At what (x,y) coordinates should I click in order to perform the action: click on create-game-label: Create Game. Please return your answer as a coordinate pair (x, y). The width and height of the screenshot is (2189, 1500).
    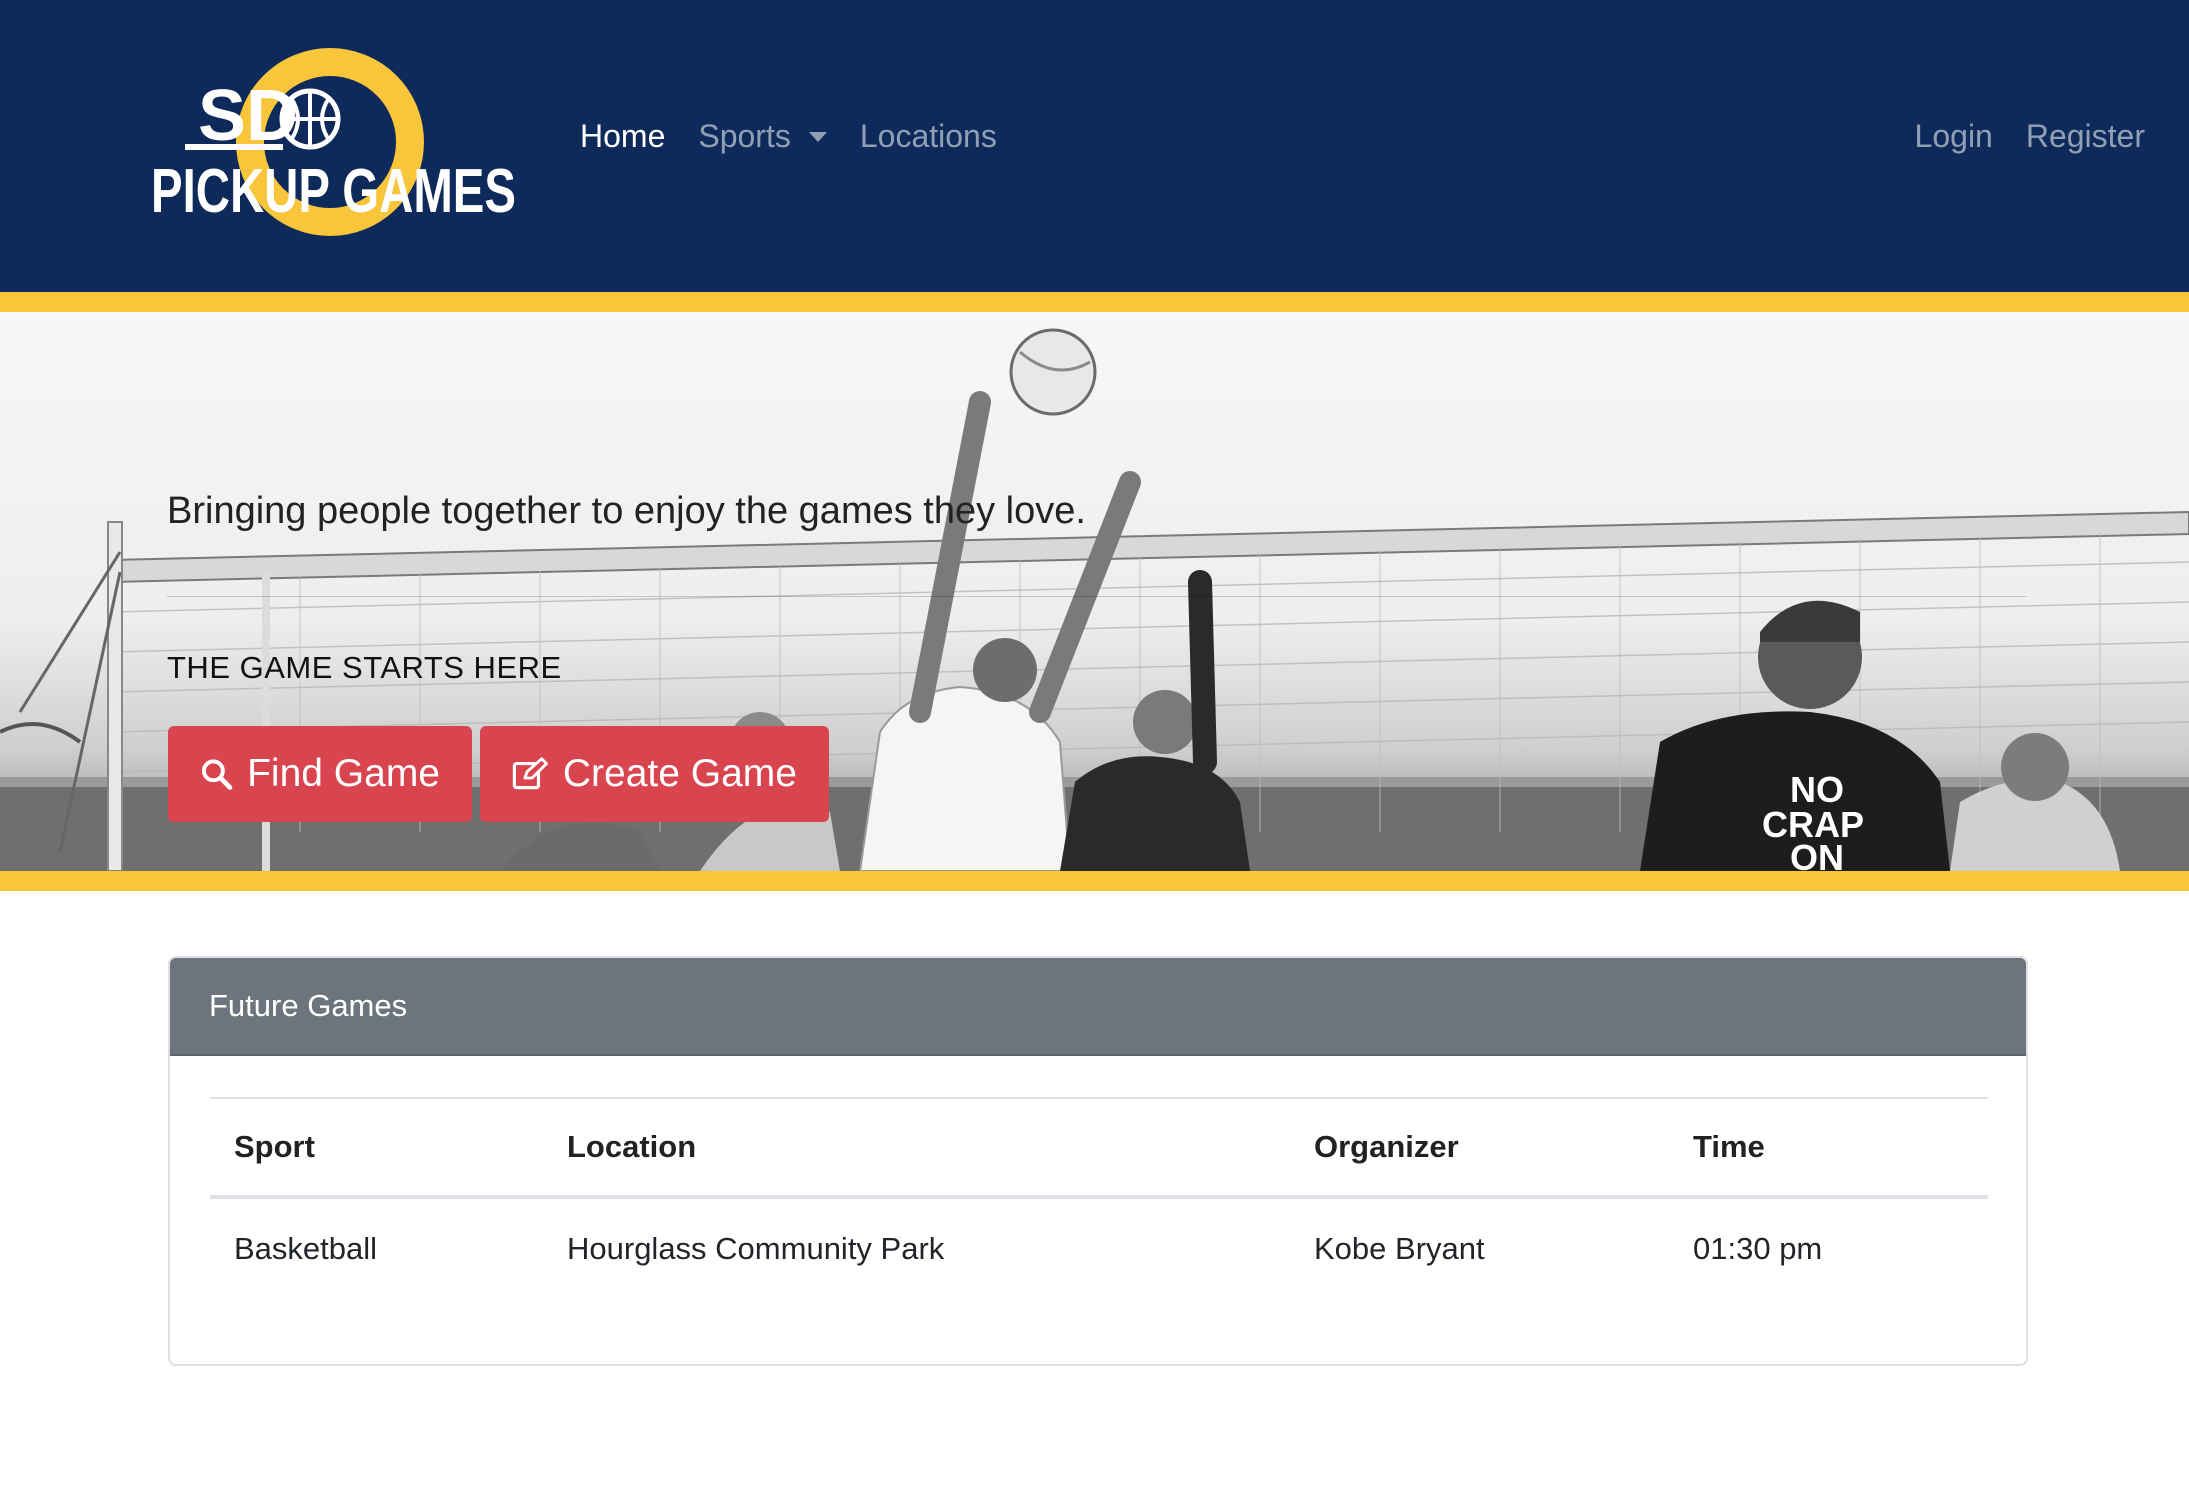
    Looking at the image, I should click on (679, 773).